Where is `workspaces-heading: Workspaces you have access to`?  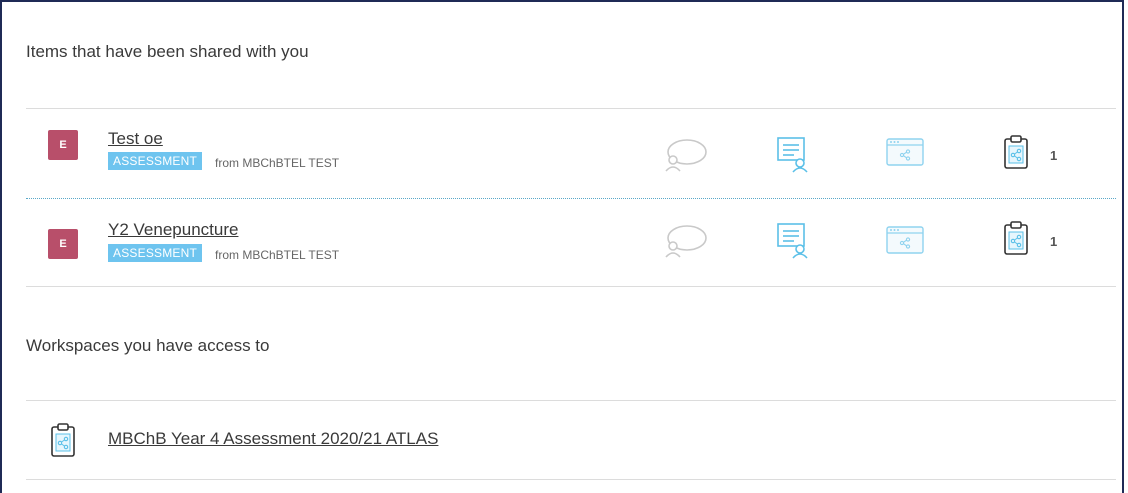 workspaces-heading: Workspaces you have access to is located at coordinates (148, 345).